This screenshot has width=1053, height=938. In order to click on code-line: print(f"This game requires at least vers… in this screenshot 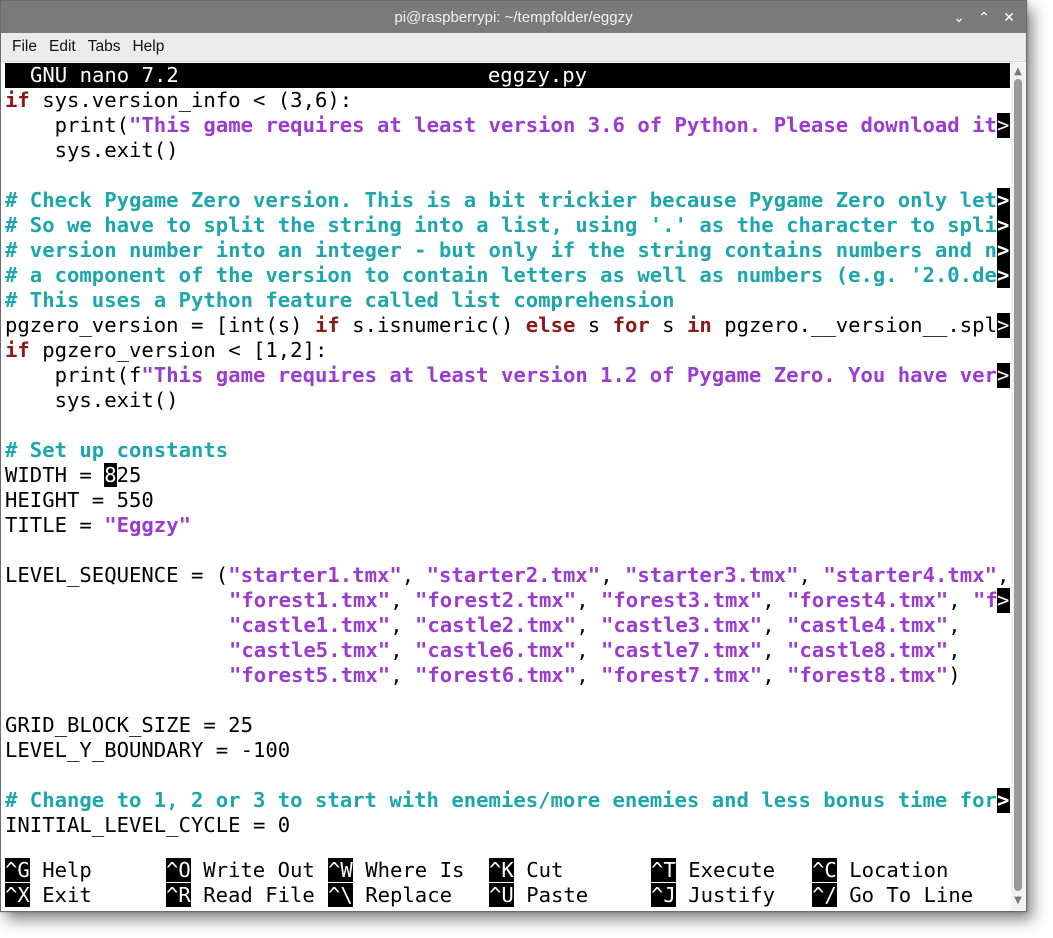, I will do `click(507, 375)`.